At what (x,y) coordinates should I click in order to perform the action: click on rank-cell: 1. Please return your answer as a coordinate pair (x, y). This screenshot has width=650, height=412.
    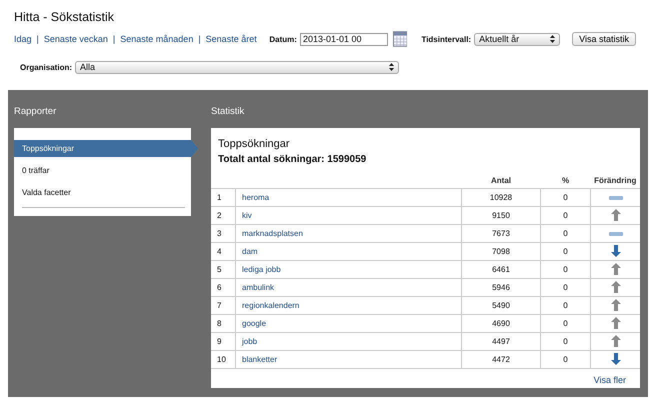
    Looking at the image, I should click on (223, 197).